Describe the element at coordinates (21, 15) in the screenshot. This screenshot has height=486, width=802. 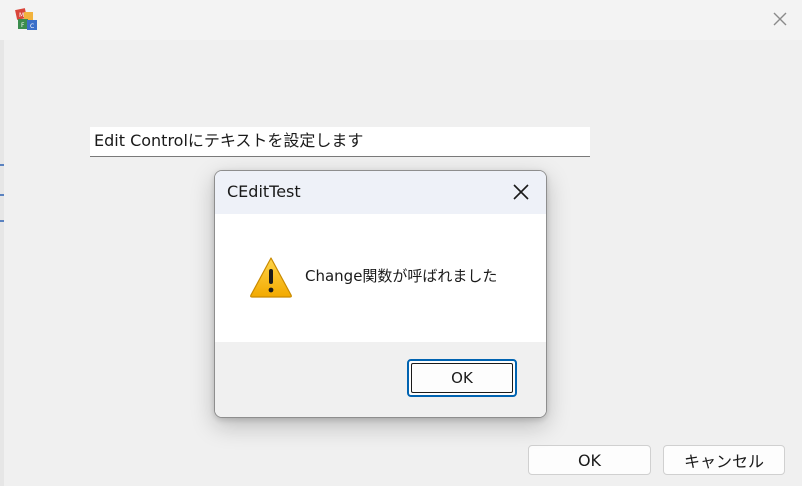
I see `svg-text: M` at that location.